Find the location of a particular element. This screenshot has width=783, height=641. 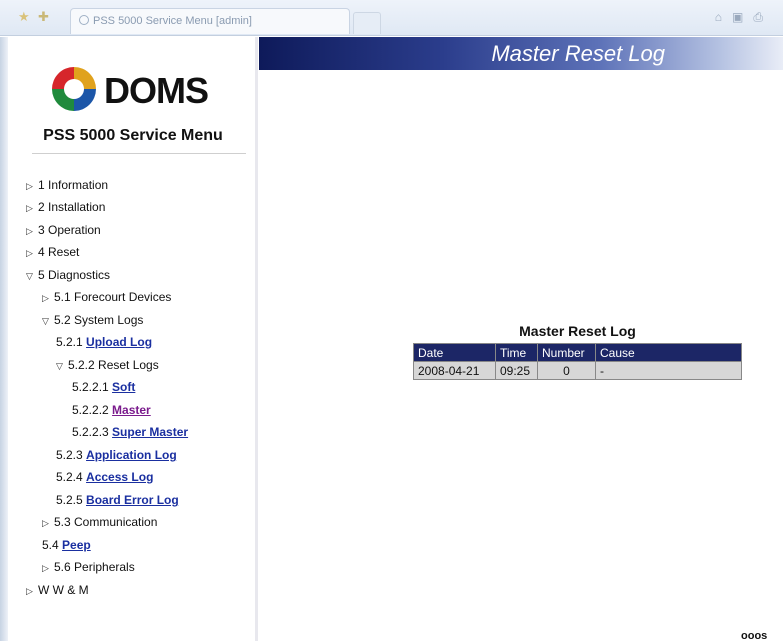

footer-text: ooos is located at coordinates (754, 635).